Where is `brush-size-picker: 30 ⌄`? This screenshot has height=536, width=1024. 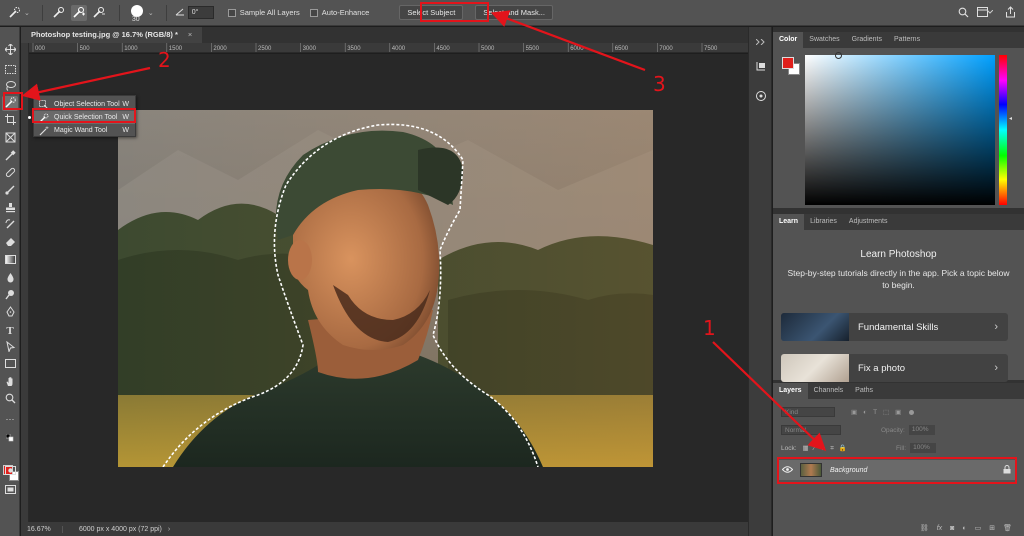
brush-size-picker: 30 ⌄ is located at coordinates (141, 13).